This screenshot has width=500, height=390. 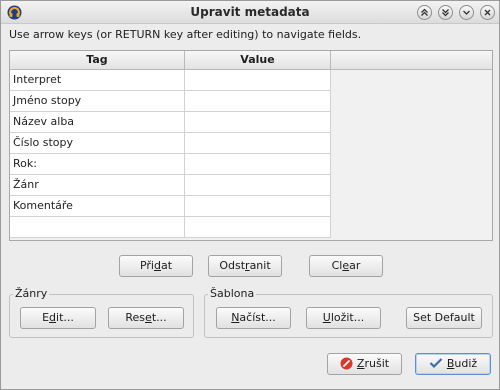 I want to click on remove-label: Odst, so click(x=232, y=265).